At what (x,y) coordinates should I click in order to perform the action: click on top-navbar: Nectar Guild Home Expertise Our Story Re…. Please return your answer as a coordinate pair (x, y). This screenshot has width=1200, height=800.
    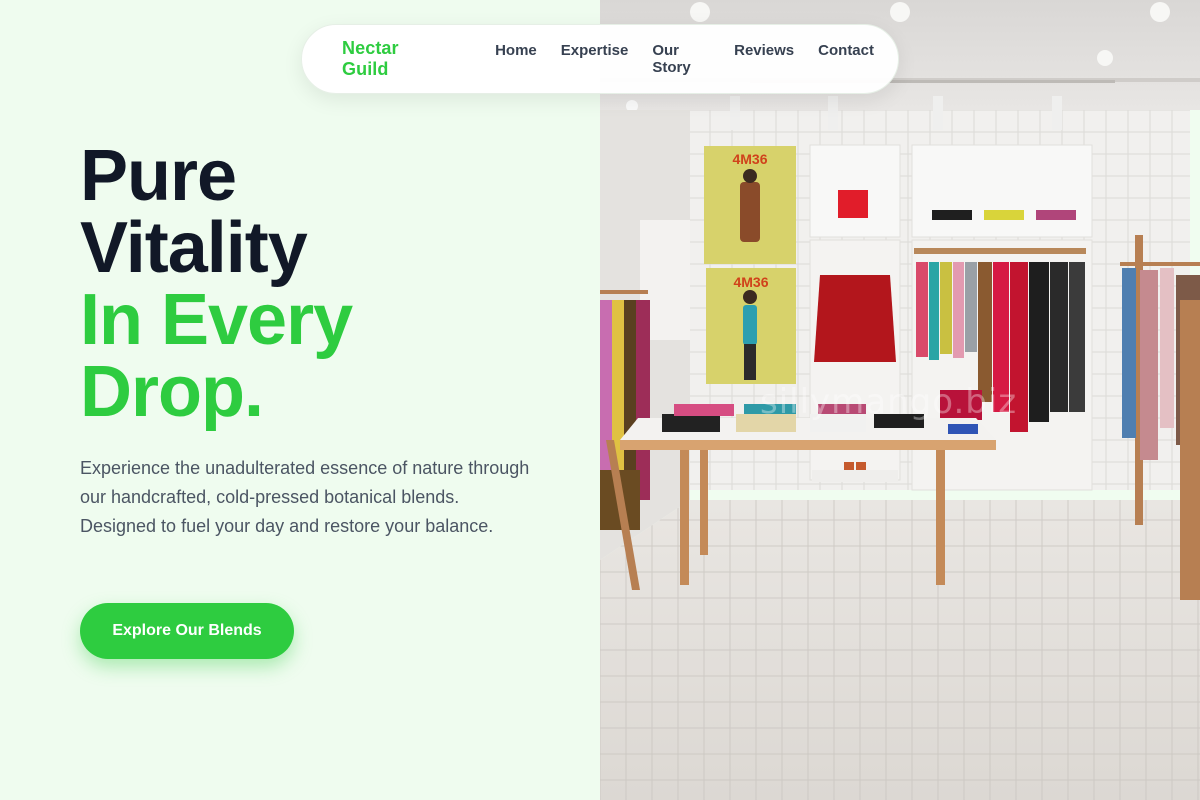
    Looking at the image, I should click on (600, 59).